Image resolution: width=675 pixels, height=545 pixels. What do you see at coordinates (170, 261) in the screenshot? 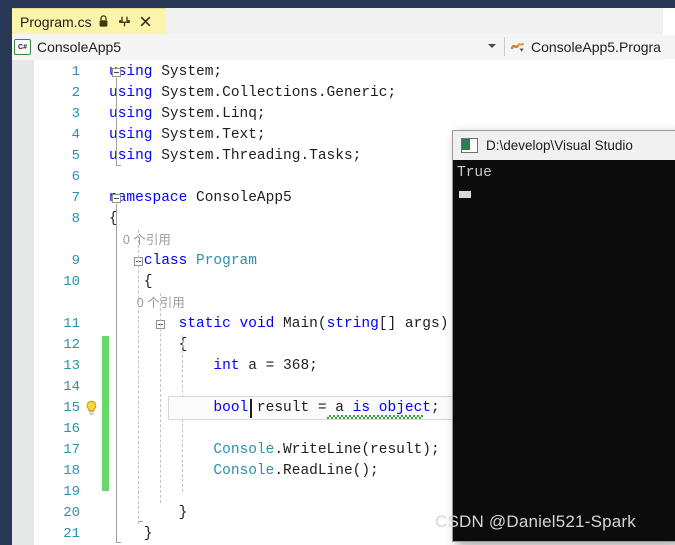
I see `code-token: class` at bounding box center [170, 261].